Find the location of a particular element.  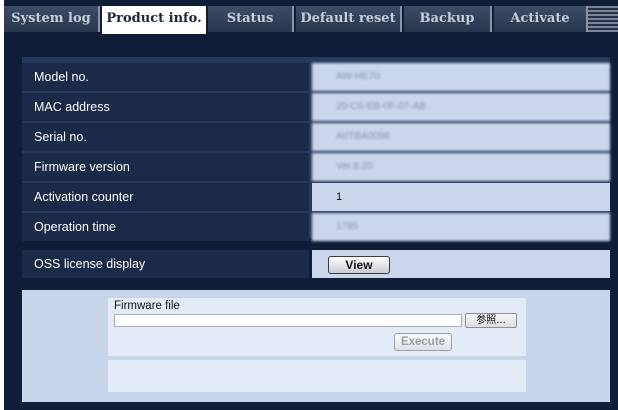

tab-default-reset: Default reset is located at coordinates (349, 19).